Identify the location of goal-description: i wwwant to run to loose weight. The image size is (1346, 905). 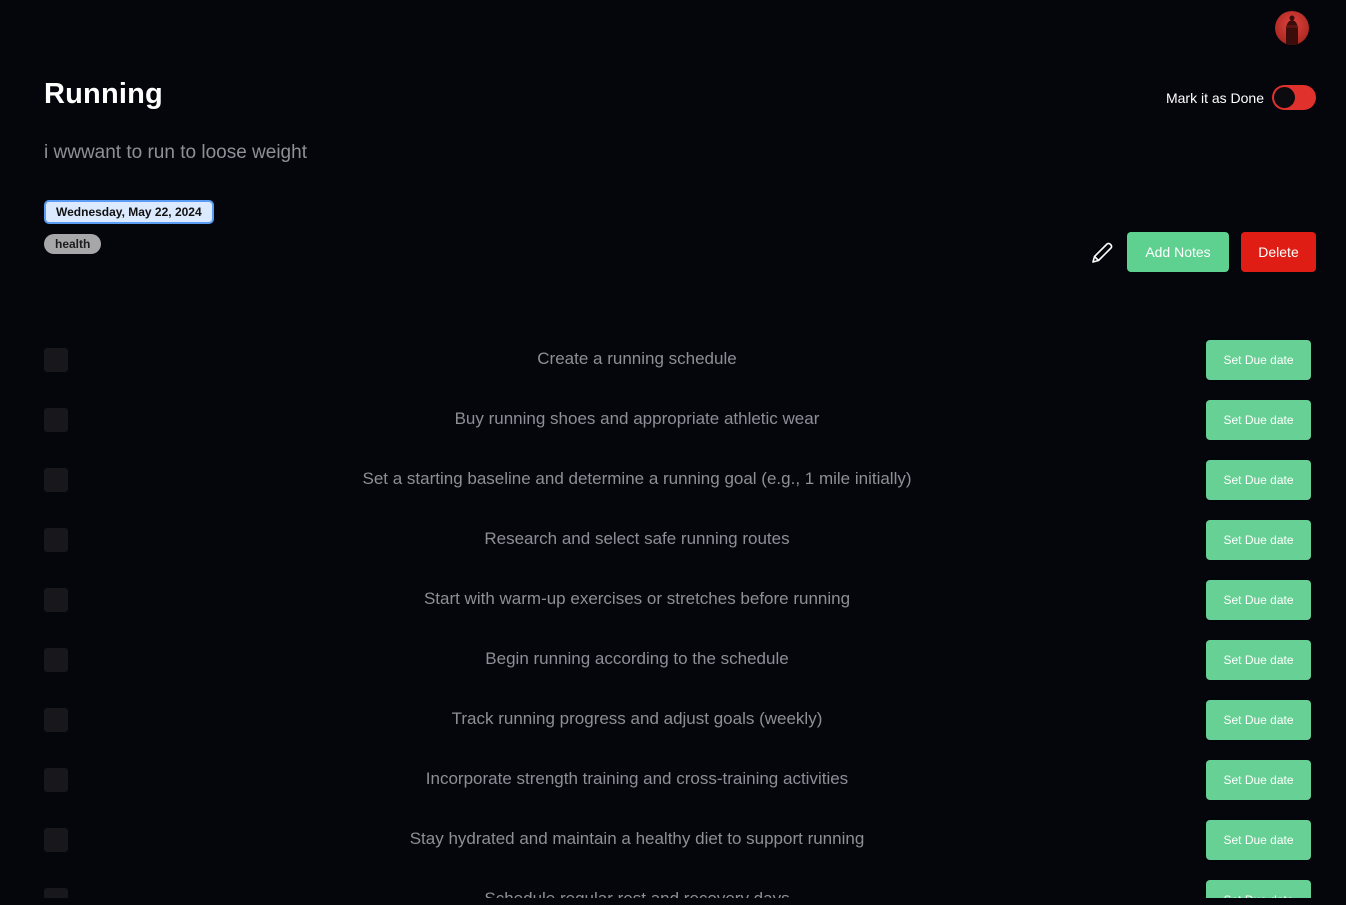
(175, 152).